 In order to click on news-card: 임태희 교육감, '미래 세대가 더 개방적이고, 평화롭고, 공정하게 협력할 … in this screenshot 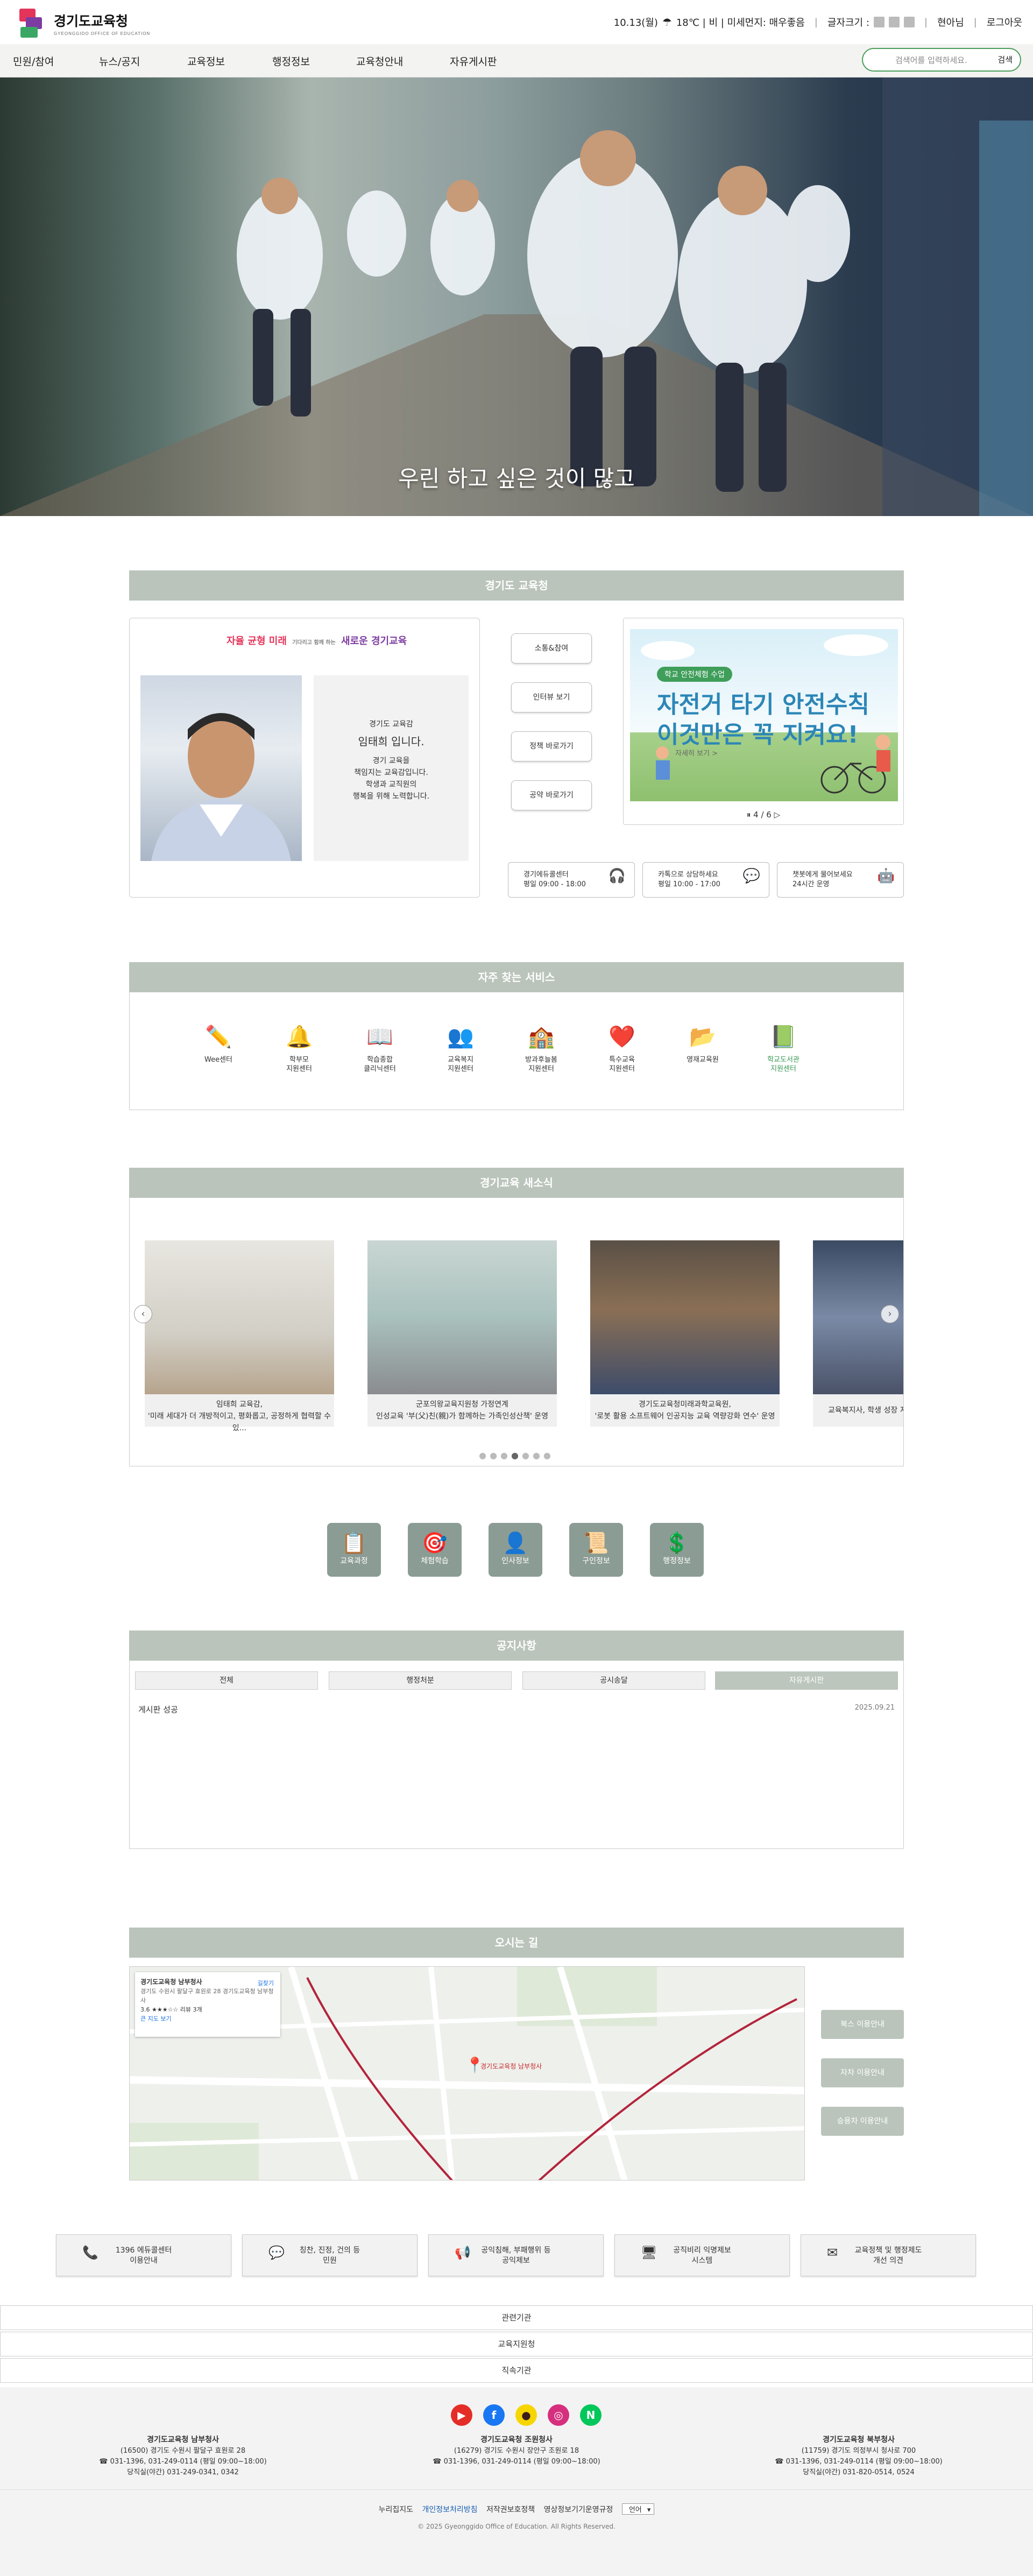, I will do `click(239, 1336)`.